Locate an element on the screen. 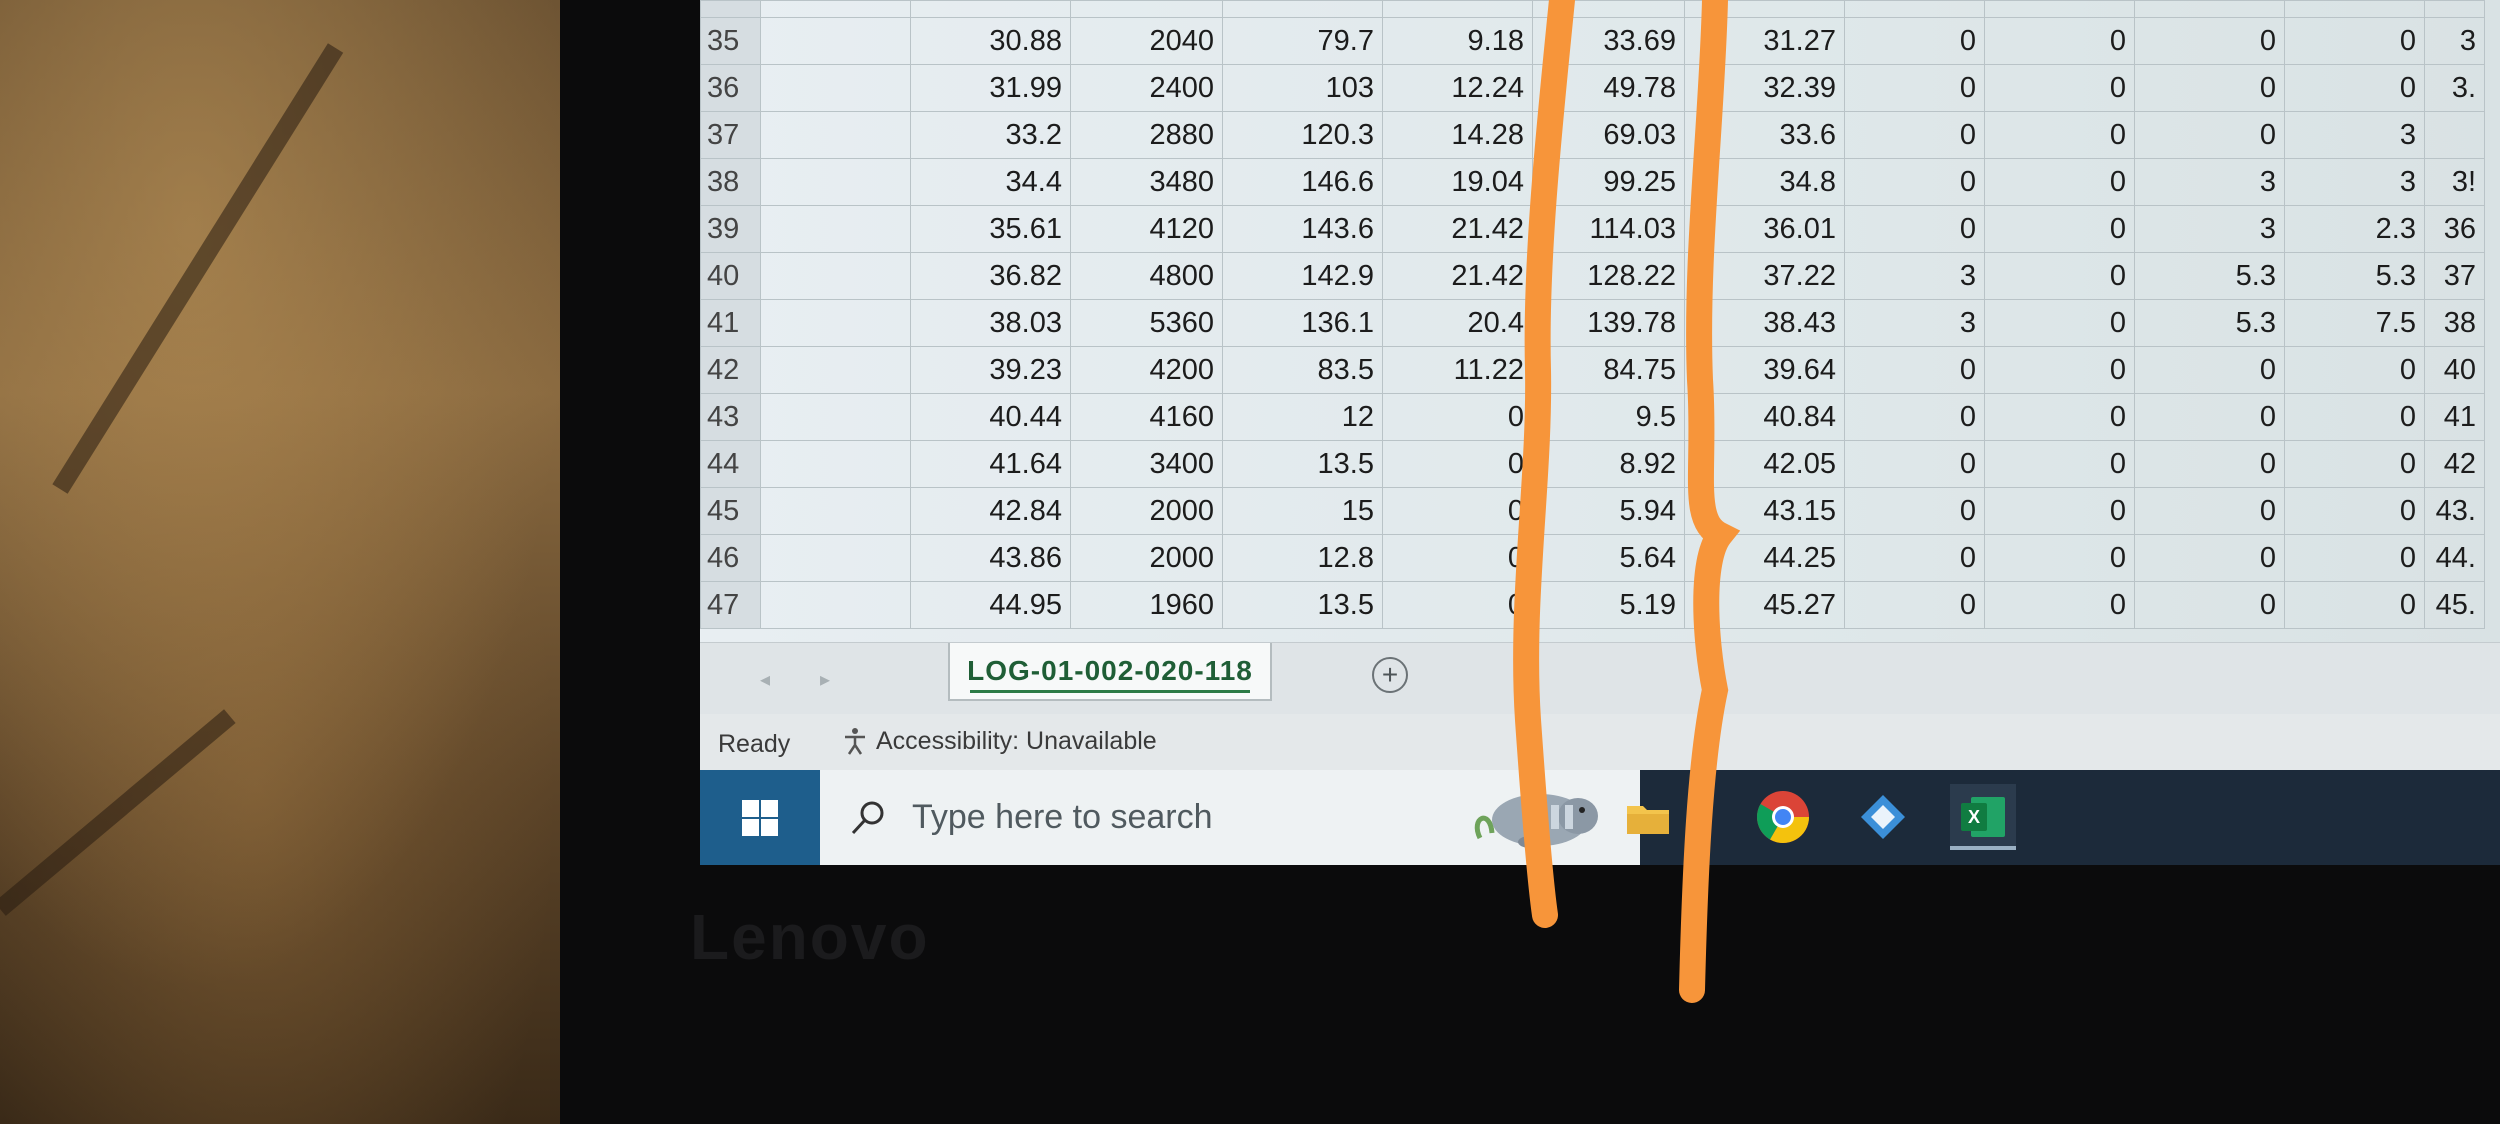 The image size is (2500, 1124). table-row: 47 44.95 1960 13.5 0 5.19 45.27 0 0 0 0 45. is located at coordinates (1592, 605).